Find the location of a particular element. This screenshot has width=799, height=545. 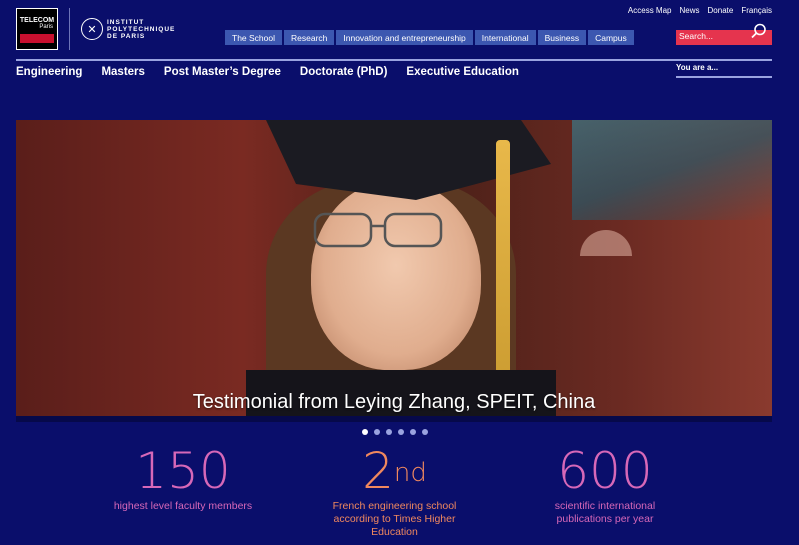

hero-bottom-bar is located at coordinates (394, 419).